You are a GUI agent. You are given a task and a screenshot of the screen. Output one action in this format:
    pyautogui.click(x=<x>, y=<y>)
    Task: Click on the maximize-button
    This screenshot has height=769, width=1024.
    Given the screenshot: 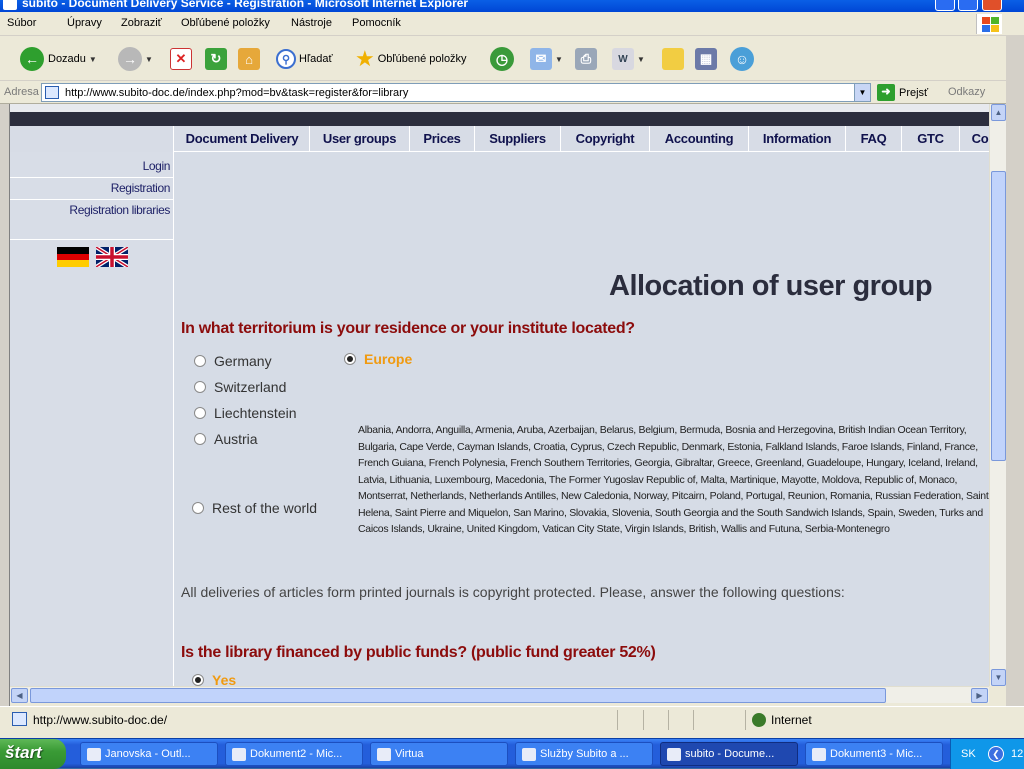 What is the action you would take?
    pyautogui.click(x=968, y=5)
    